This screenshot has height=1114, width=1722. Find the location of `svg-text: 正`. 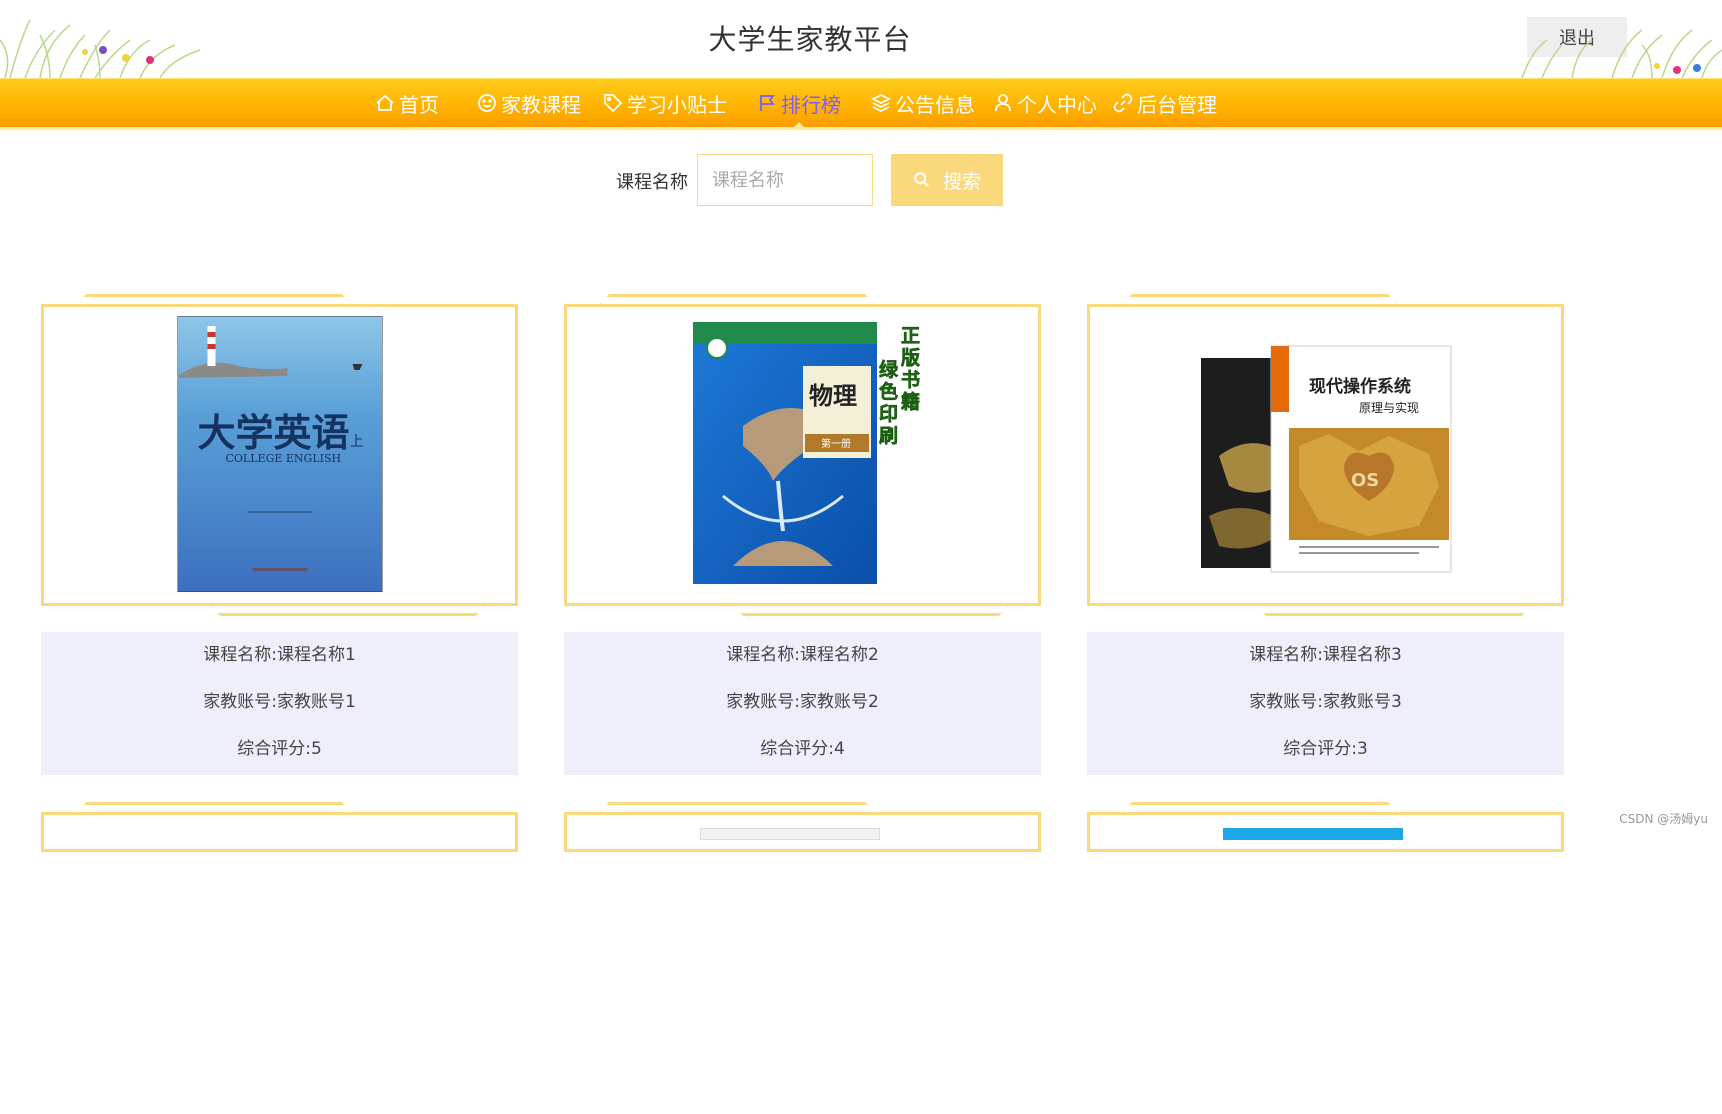

svg-text: 正 is located at coordinates (910, 336).